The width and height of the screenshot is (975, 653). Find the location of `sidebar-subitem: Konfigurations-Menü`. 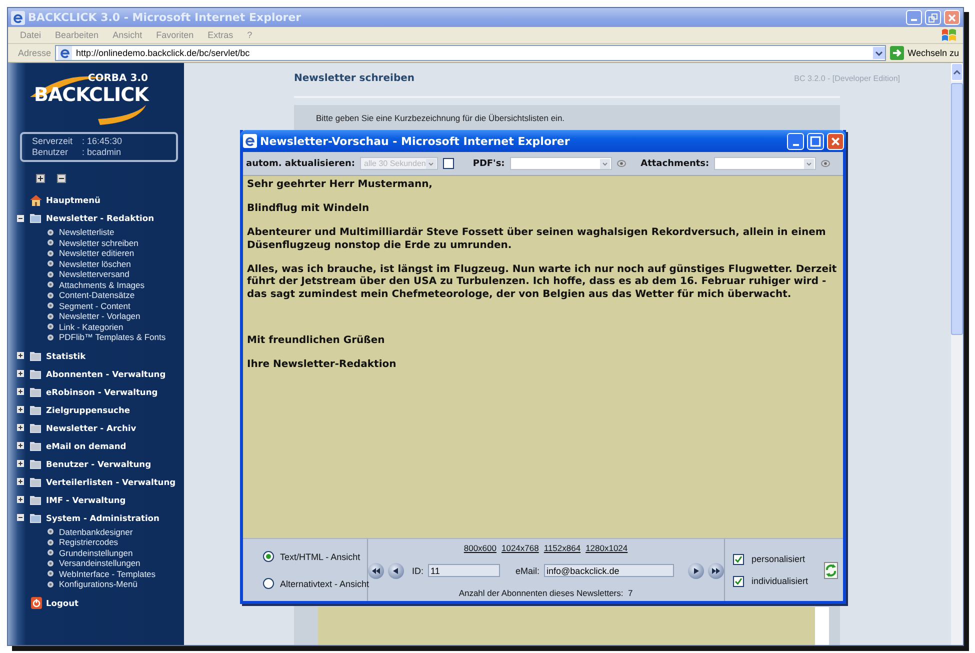

sidebar-subitem: Konfigurations-Menü is located at coordinates (98, 584).